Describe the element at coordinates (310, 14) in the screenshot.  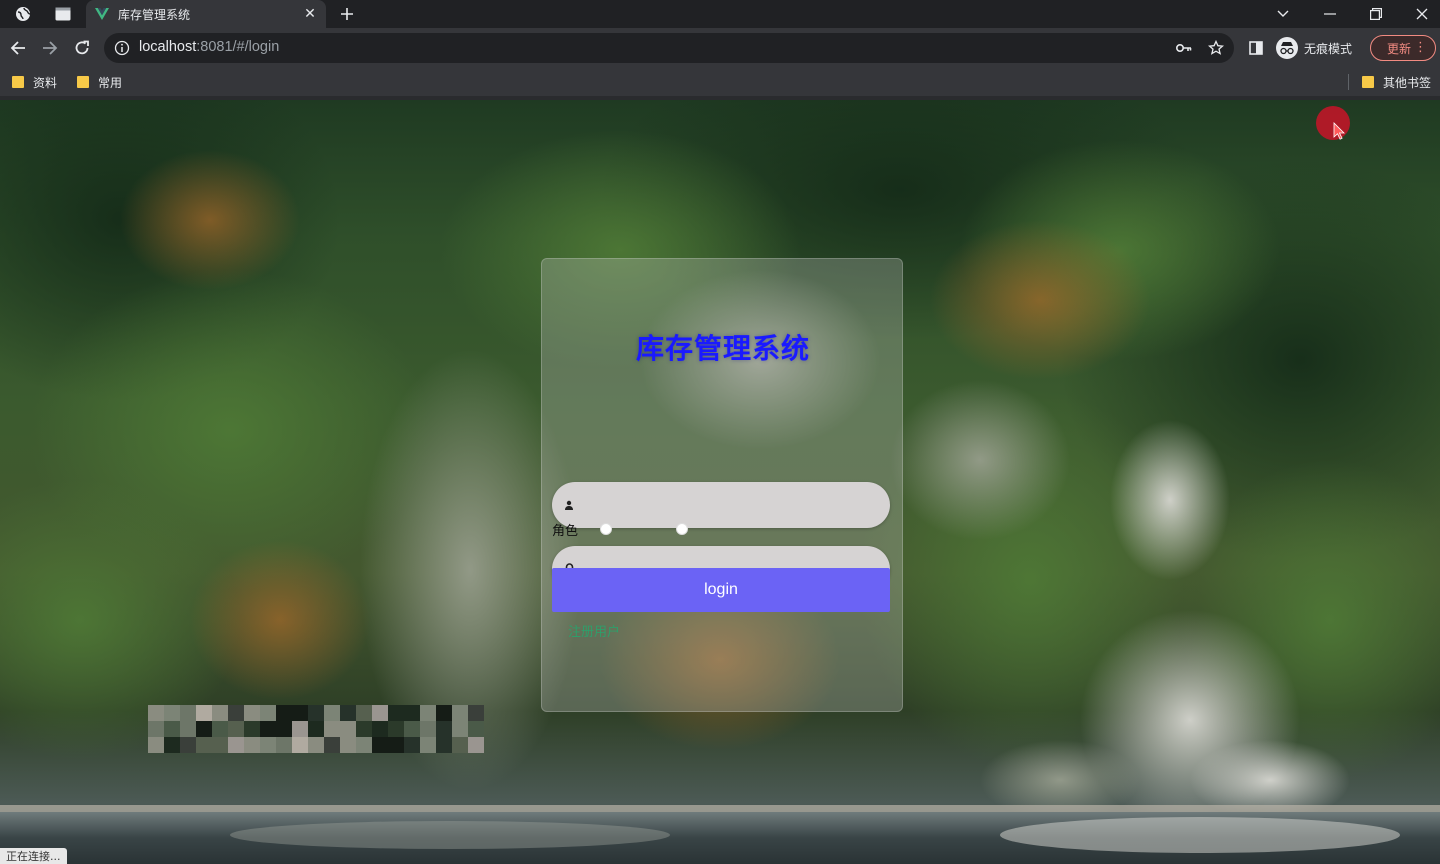
I see `tab-close-icon: ✕` at that location.